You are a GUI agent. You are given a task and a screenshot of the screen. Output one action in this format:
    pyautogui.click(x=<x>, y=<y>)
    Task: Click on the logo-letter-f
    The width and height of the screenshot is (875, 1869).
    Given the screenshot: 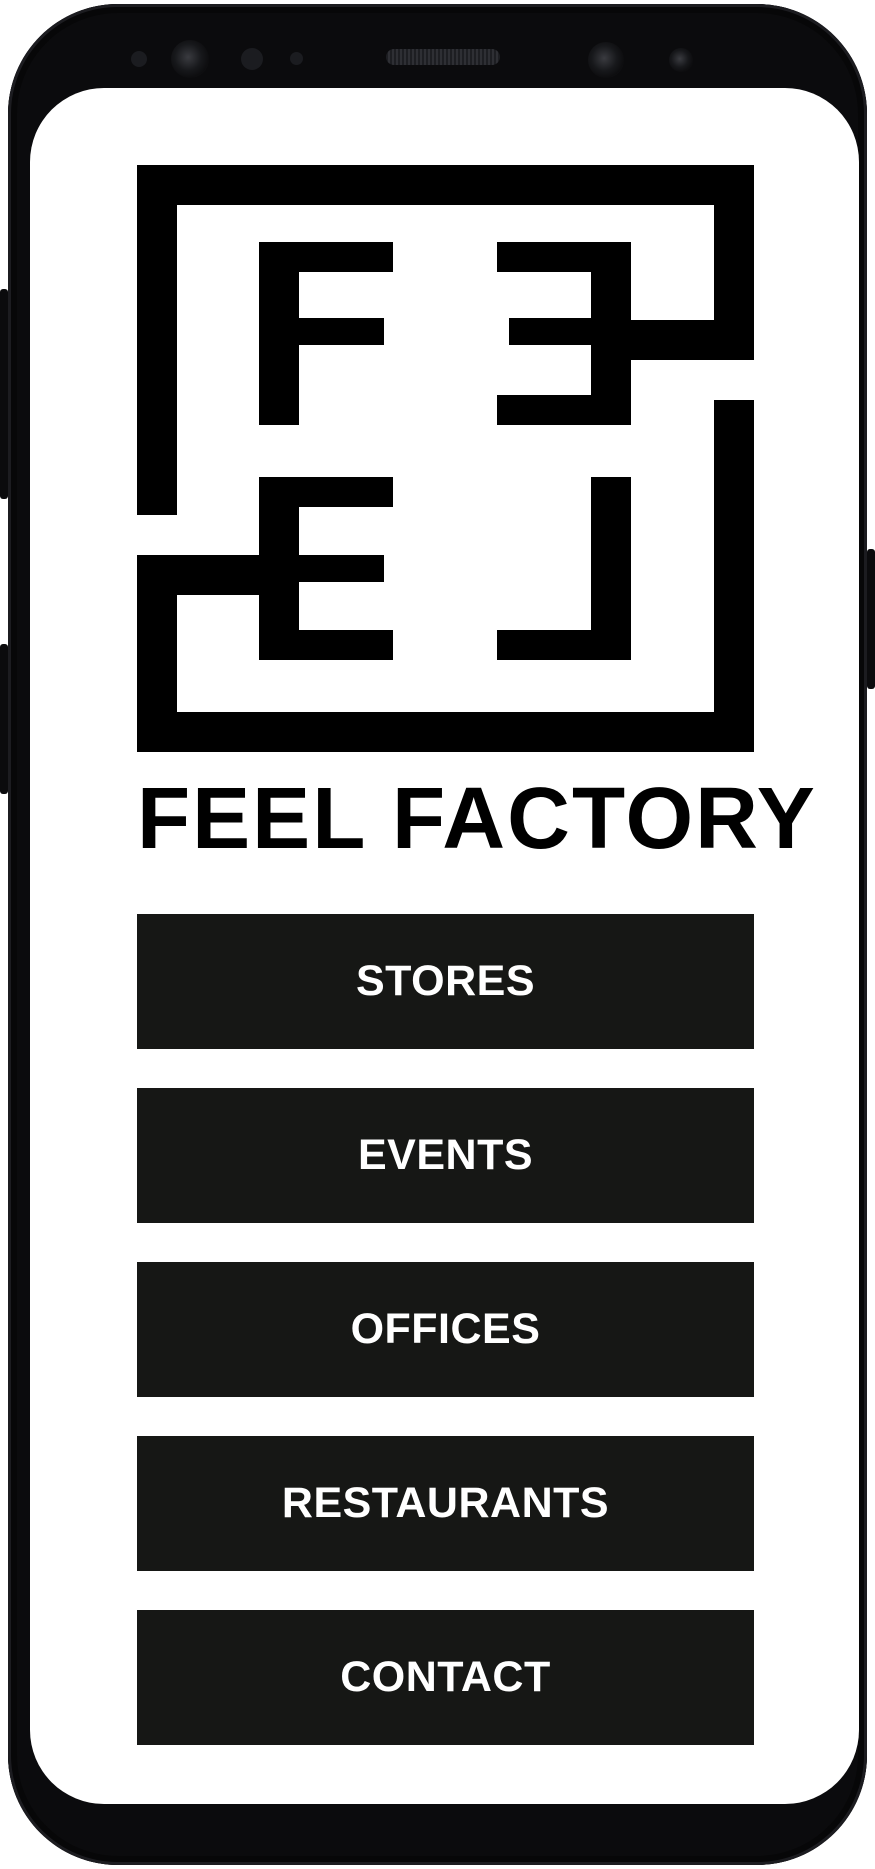 What is the action you would take?
    pyautogui.click(x=326, y=333)
    